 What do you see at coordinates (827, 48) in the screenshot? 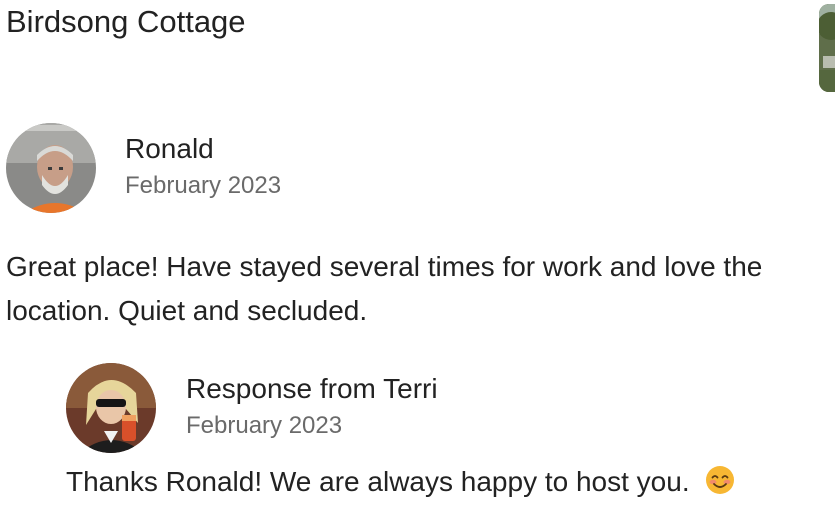
I see `listing-thumbnail` at bounding box center [827, 48].